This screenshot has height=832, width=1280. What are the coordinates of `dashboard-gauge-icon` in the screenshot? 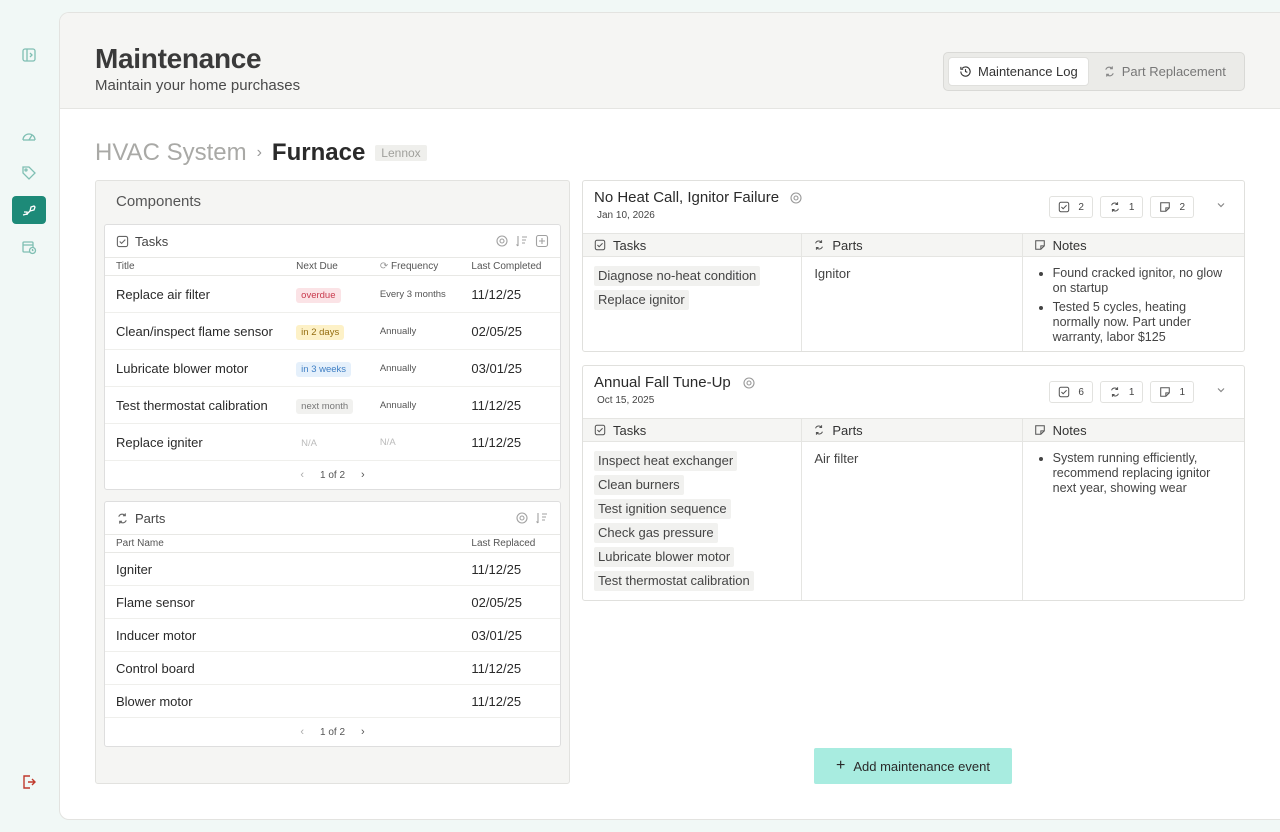 It's located at (29, 137).